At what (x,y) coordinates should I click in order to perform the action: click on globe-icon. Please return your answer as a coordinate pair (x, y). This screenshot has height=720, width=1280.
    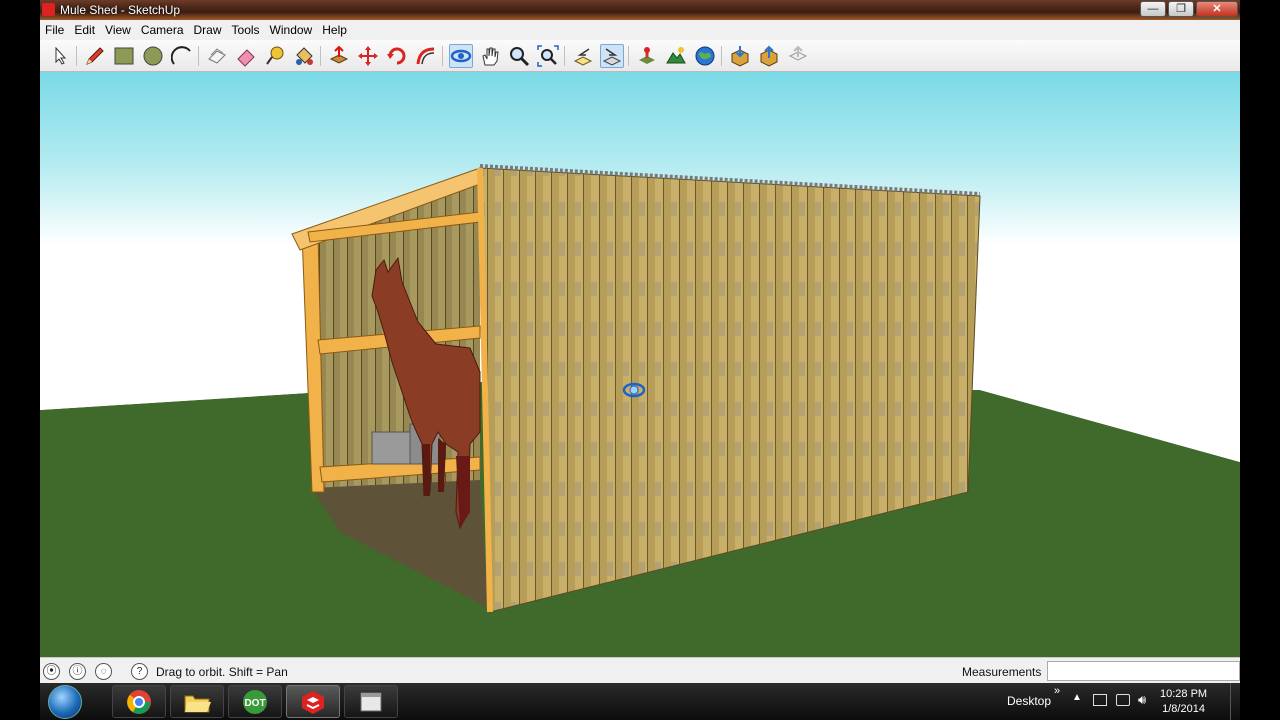
    Looking at the image, I should click on (705, 56).